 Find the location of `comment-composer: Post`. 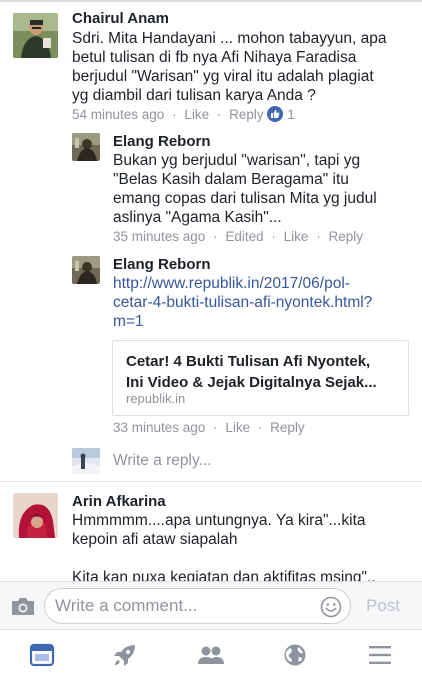

comment-composer: Post is located at coordinates (211, 605).